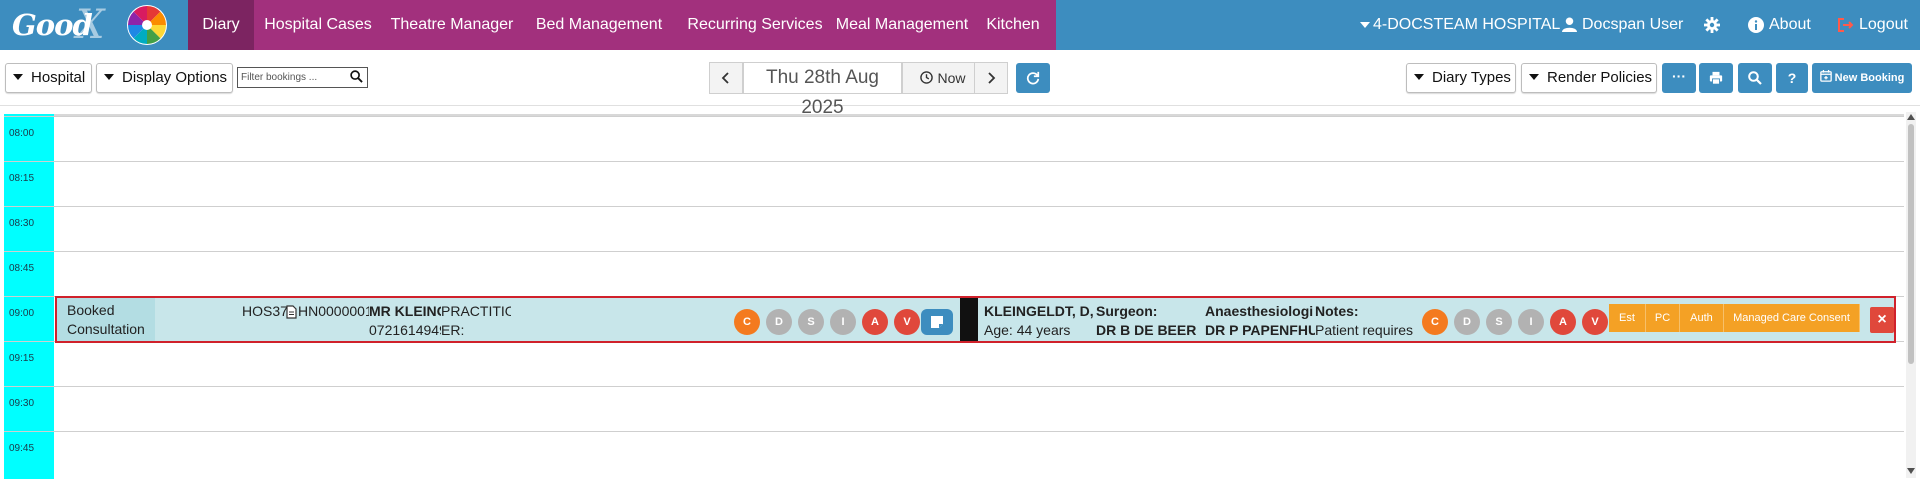  I want to click on nav-item-meal-management: Meal Management, so click(902, 25).